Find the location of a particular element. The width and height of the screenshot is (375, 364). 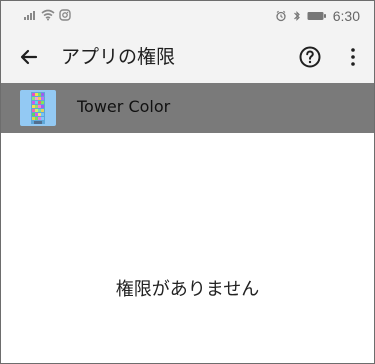

bluetooth-icon is located at coordinates (297, 16).